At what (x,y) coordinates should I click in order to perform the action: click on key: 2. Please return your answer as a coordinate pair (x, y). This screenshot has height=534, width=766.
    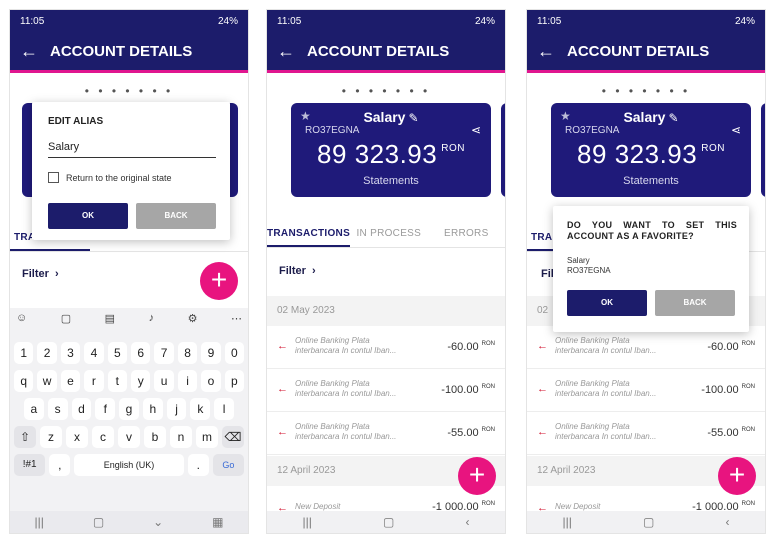
    Looking at the image, I should click on (47, 353).